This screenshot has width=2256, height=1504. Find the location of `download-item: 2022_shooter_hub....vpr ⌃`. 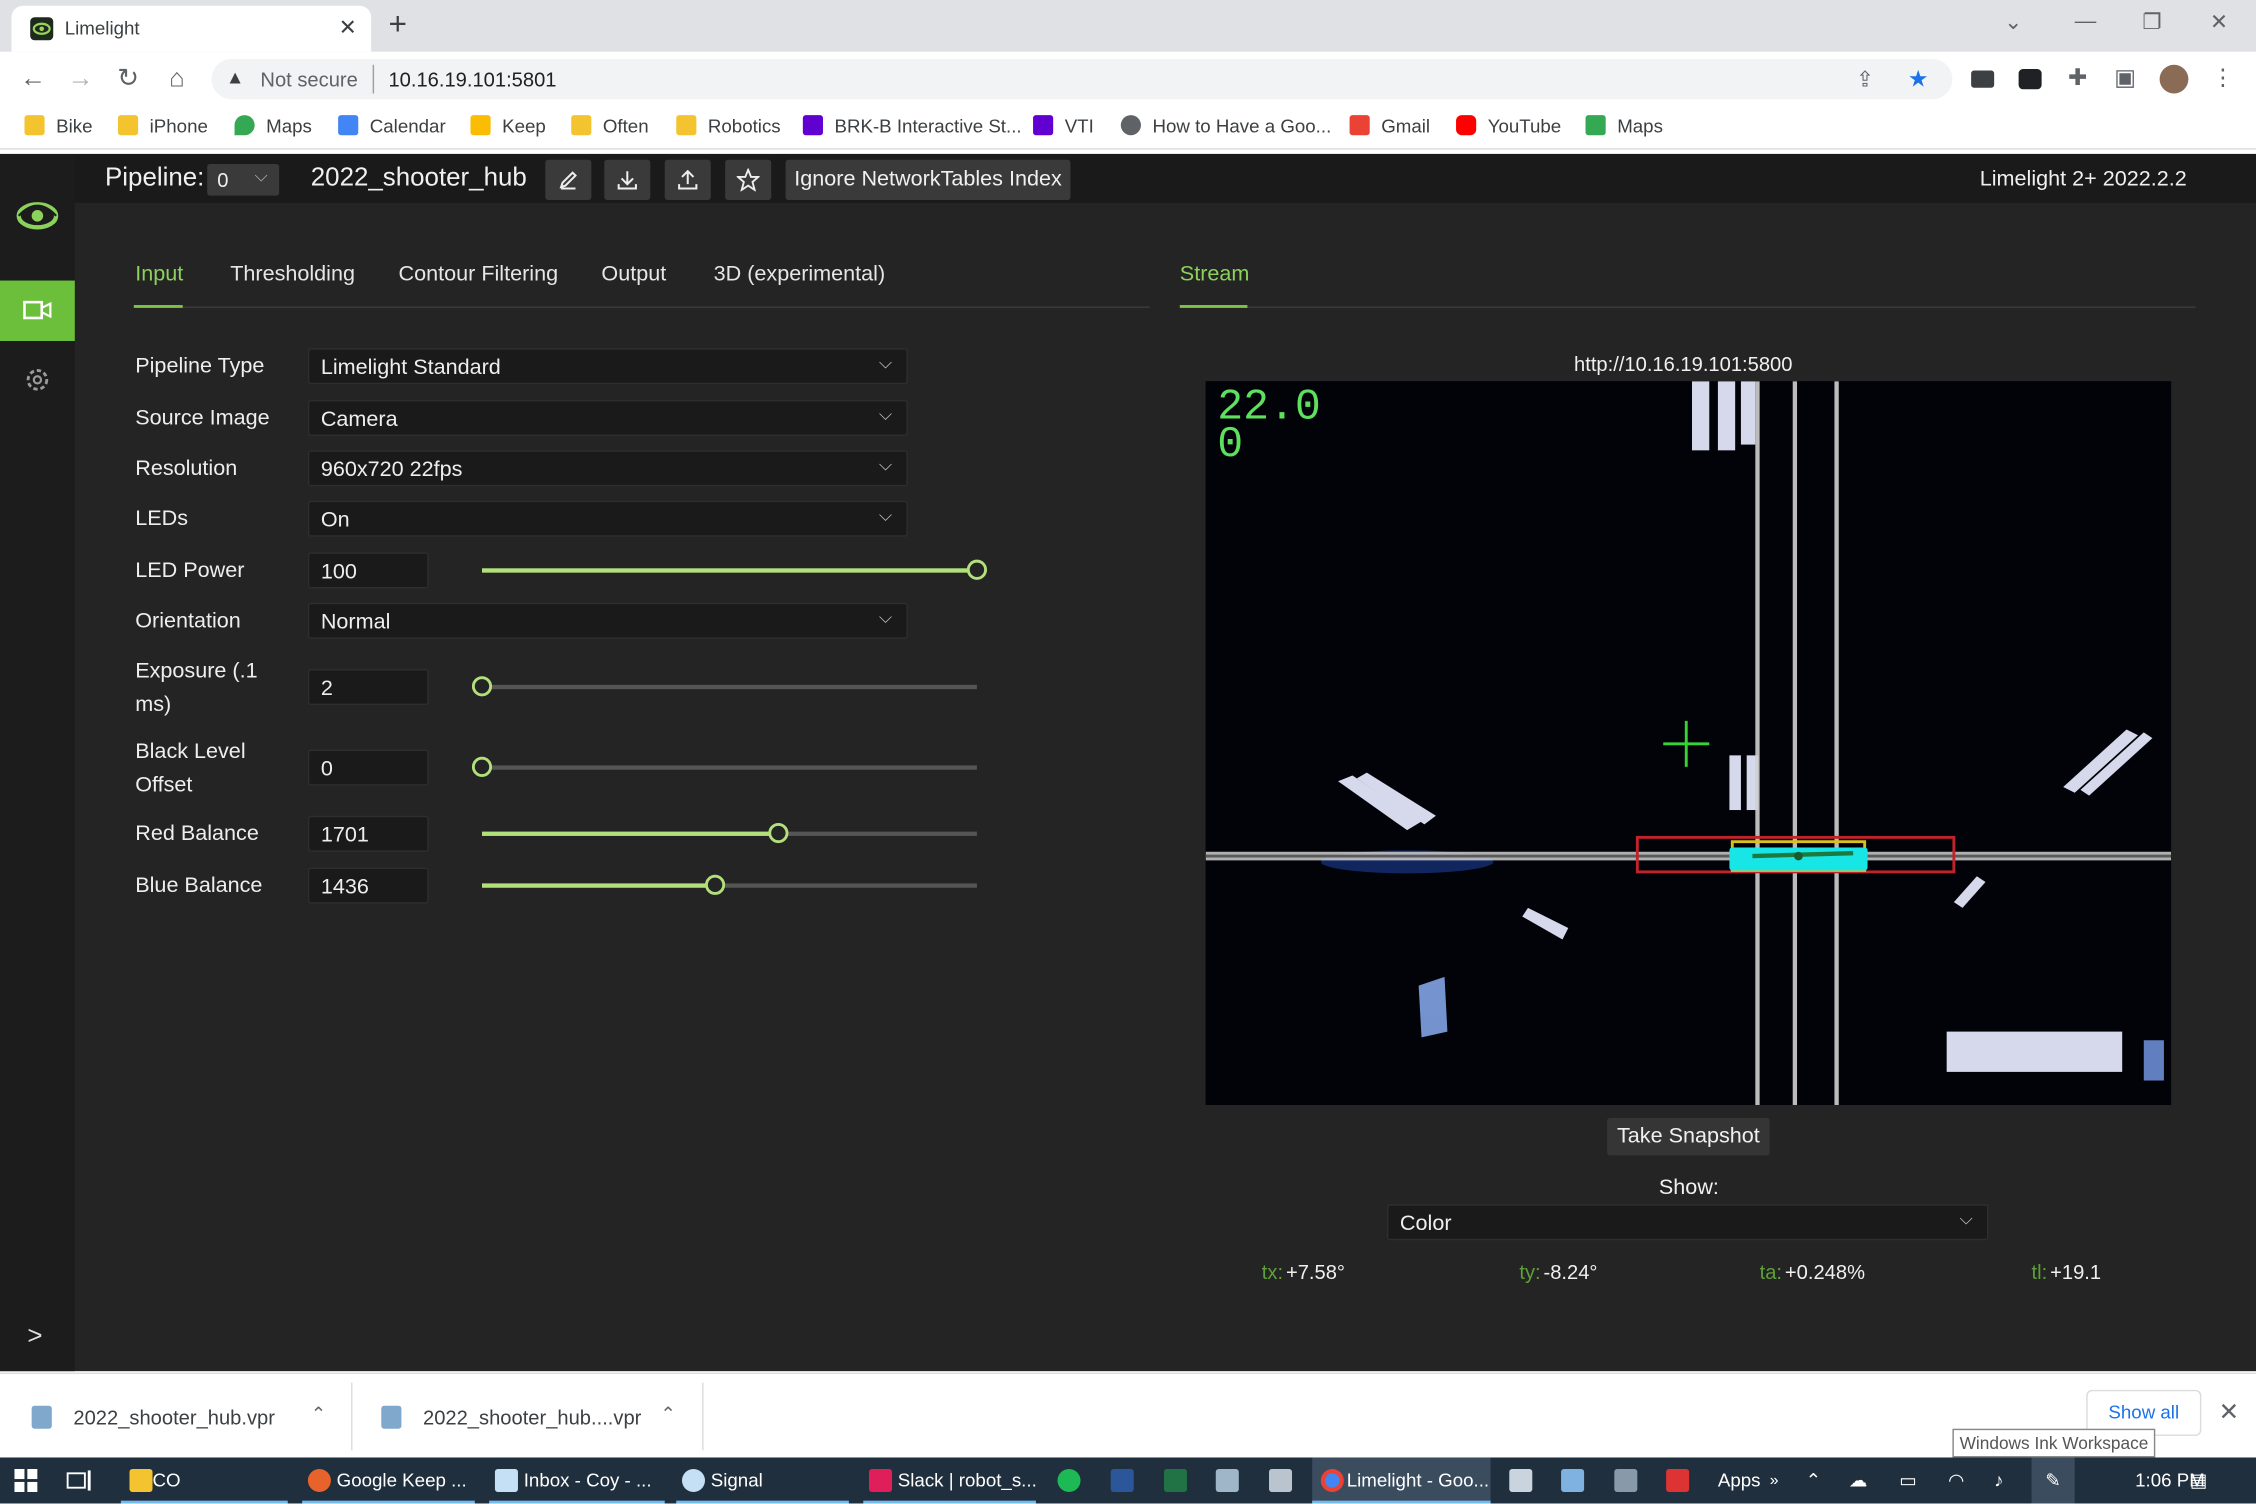

download-item: 2022_shooter_hub....vpr ⌃ is located at coordinates (527, 1416).